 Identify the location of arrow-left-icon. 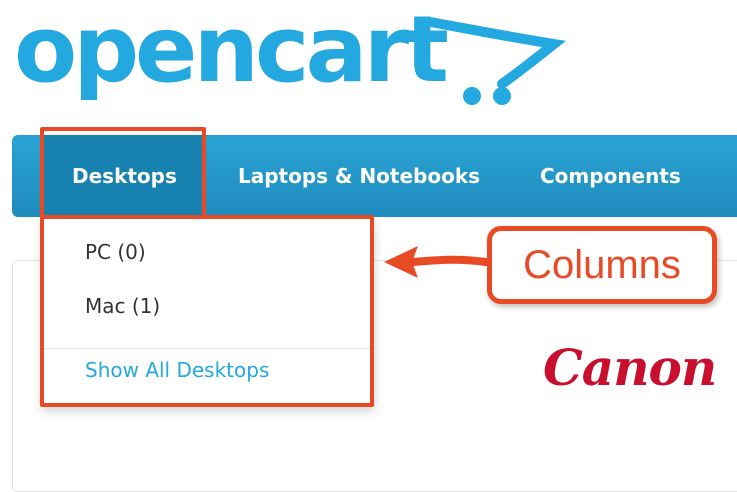
(436, 262).